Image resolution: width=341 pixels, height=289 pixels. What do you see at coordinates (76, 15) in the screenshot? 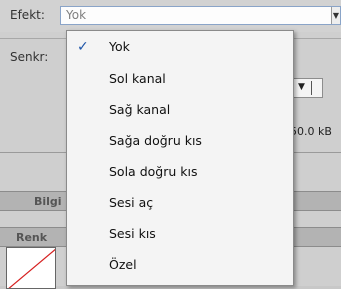
I see `effect-combo-value: Yok` at bounding box center [76, 15].